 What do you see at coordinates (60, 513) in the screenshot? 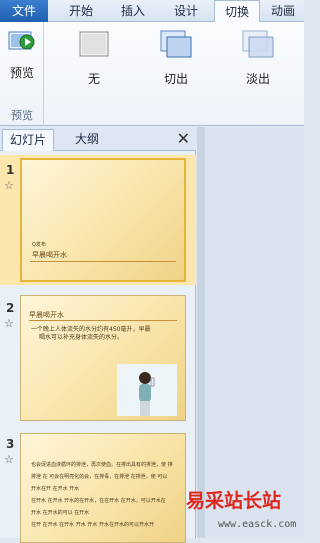
I see `slide-text-line: 开水 在开水的可以 在开水` at bounding box center [60, 513].